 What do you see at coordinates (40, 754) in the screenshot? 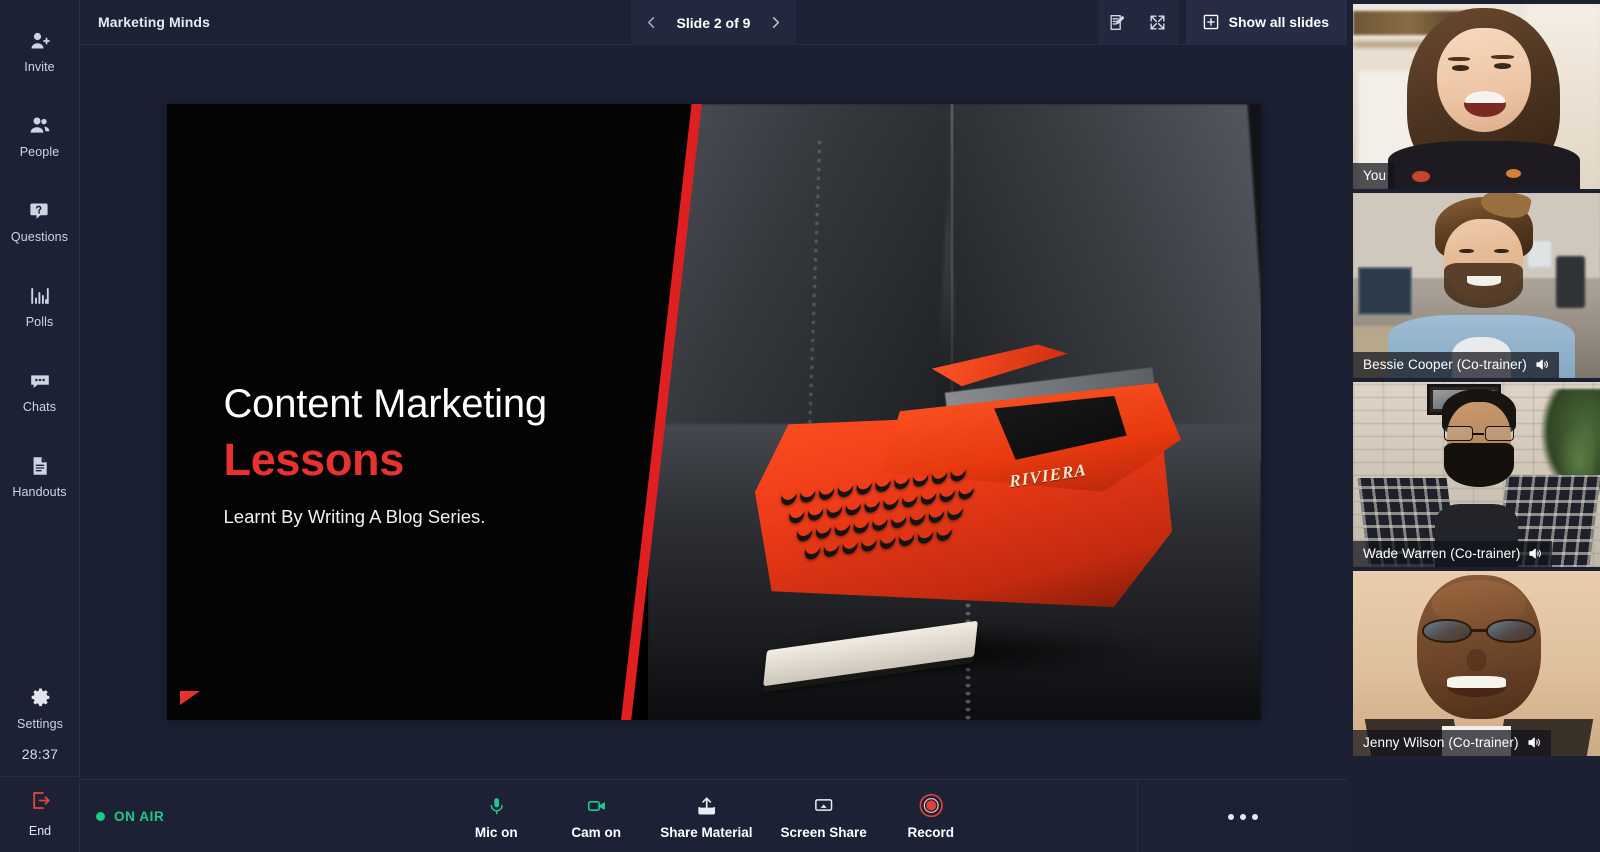
I see `session-timer: 28:37` at bounding box center [40, 754].